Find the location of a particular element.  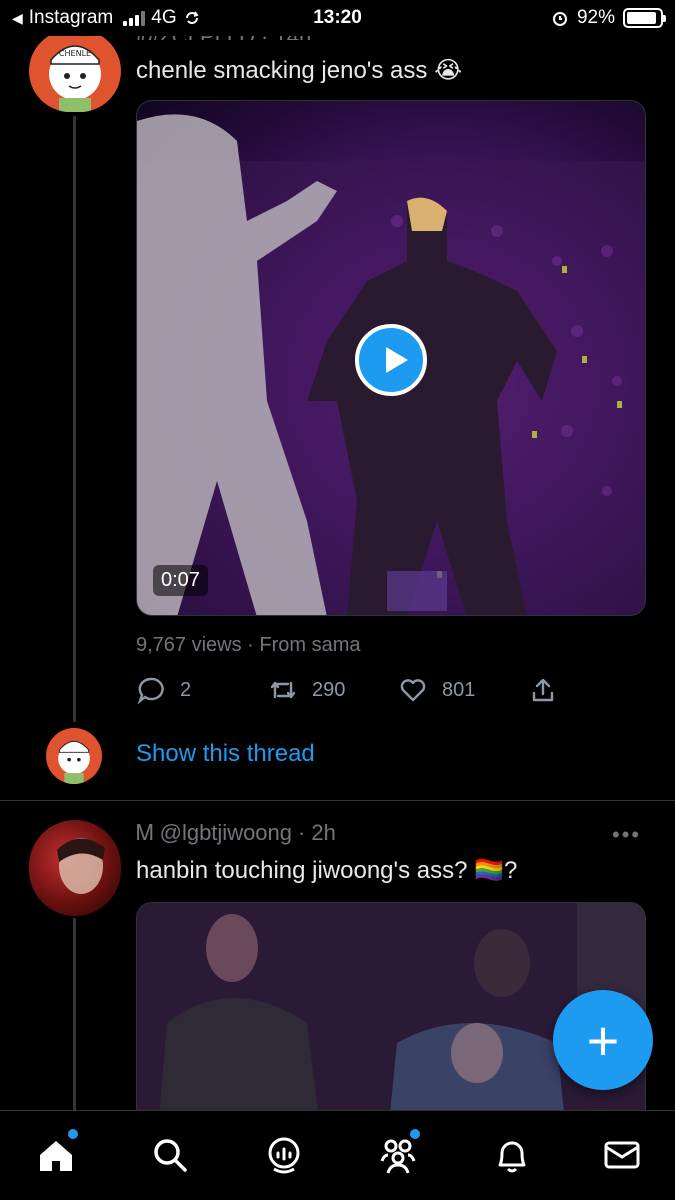

reply-icon is located at coordinates (150, 691).